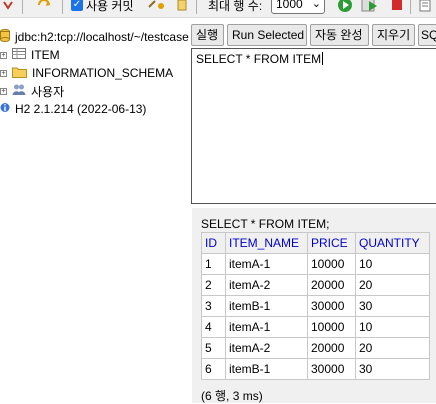 The image size is (436, 404). Describe the element at coordinates (393, 35) in the screenshot. I see `clear-button: 지우기` at that location.